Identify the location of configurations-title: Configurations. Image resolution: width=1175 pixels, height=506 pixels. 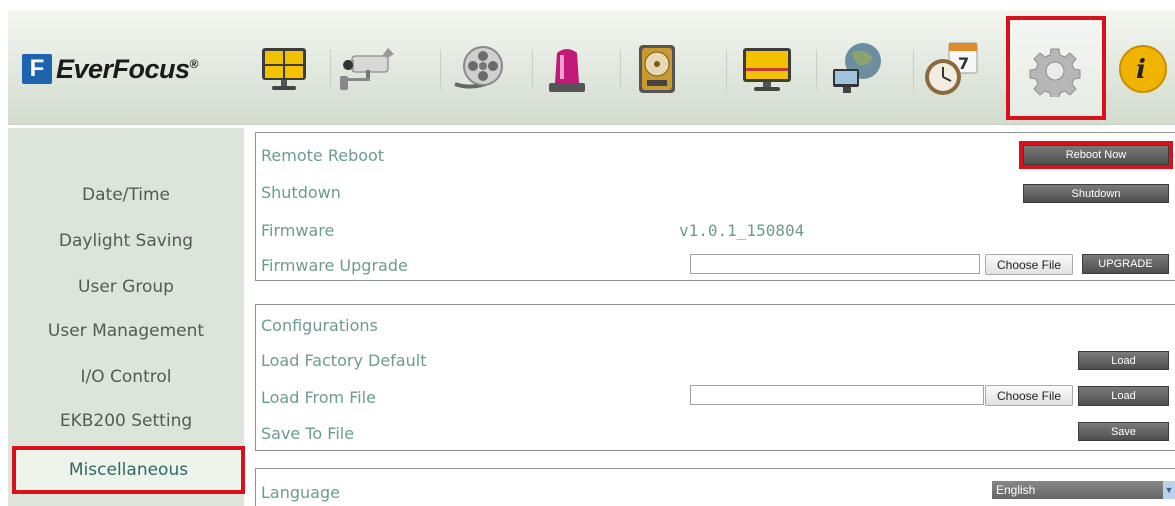
(319, 325).